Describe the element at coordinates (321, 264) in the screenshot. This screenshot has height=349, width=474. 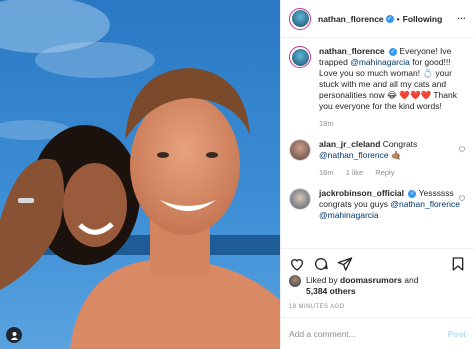
I see `comment-icon` at that location.